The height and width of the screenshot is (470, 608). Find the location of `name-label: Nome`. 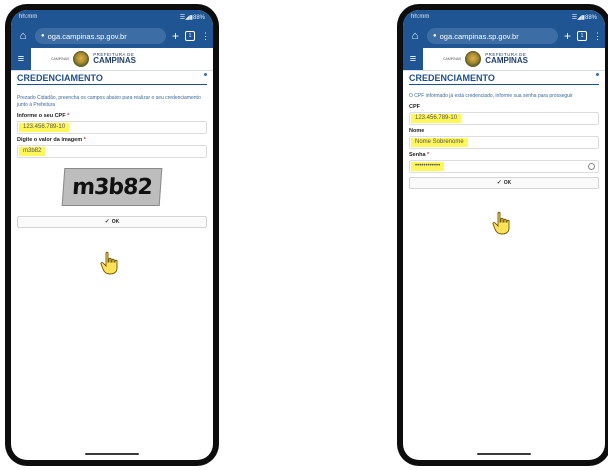

name-label: Nome is located at coordinates (504, 131).